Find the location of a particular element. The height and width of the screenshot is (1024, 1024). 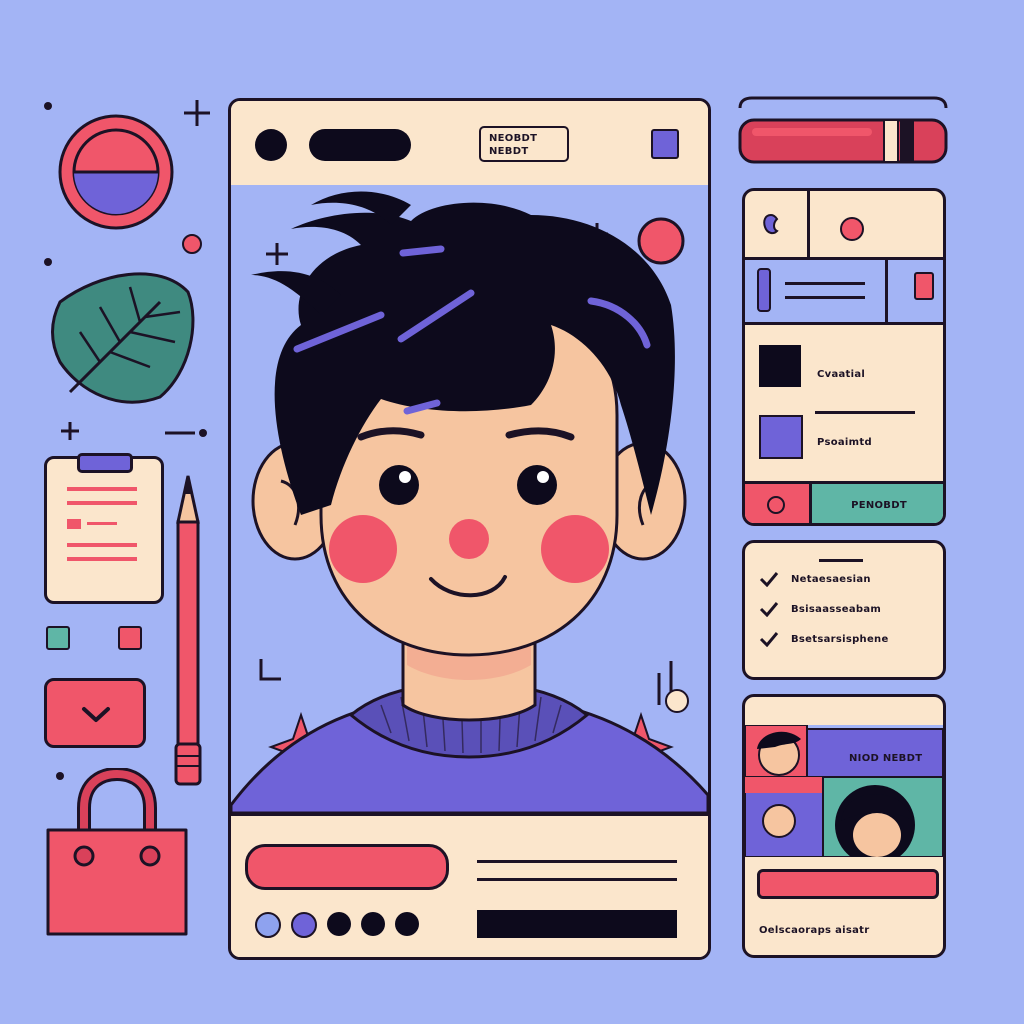

dot-controls is located at coordinates (337, 925).